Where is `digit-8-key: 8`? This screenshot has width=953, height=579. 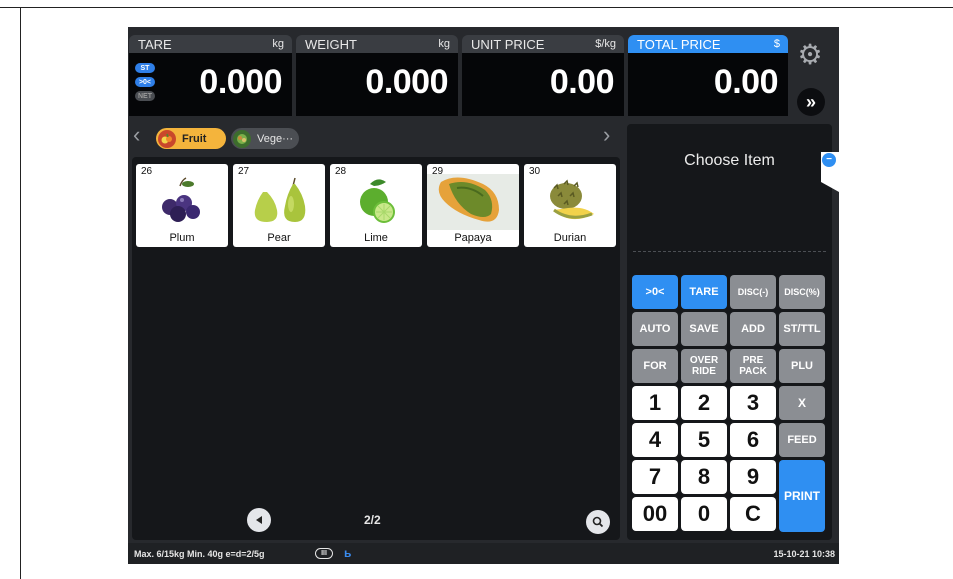
digit-8-key: 8 is located at coordinates (704, 477).